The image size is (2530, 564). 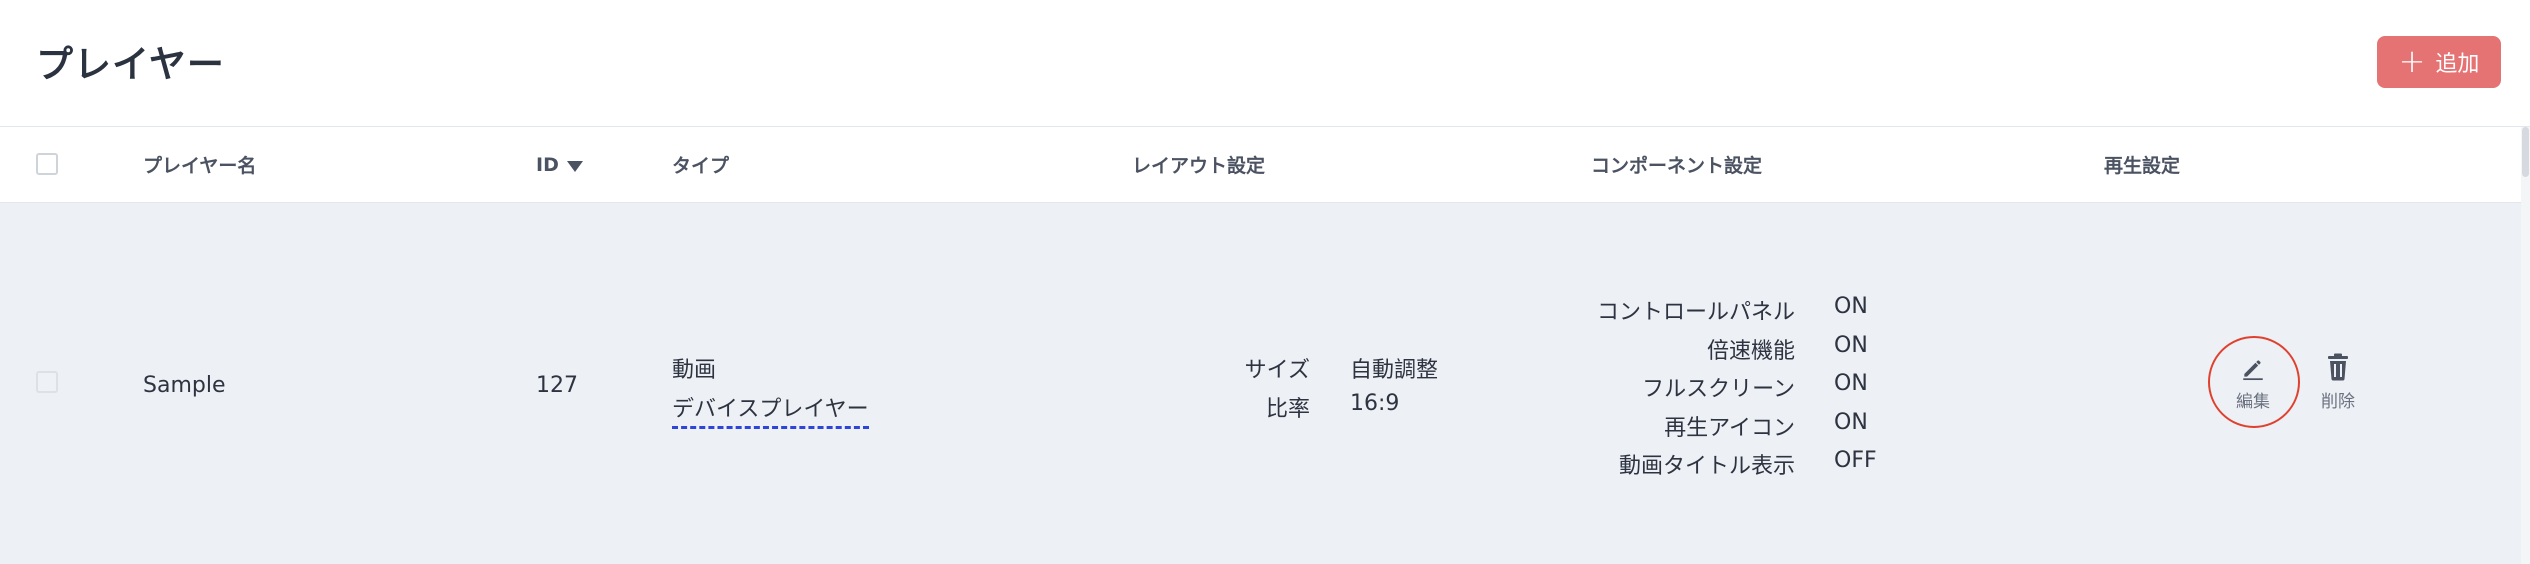 What do you see at coordinates (47, 164) in the screenshot?
I see `select-all-checkbox` at bounding box center [47, 164].